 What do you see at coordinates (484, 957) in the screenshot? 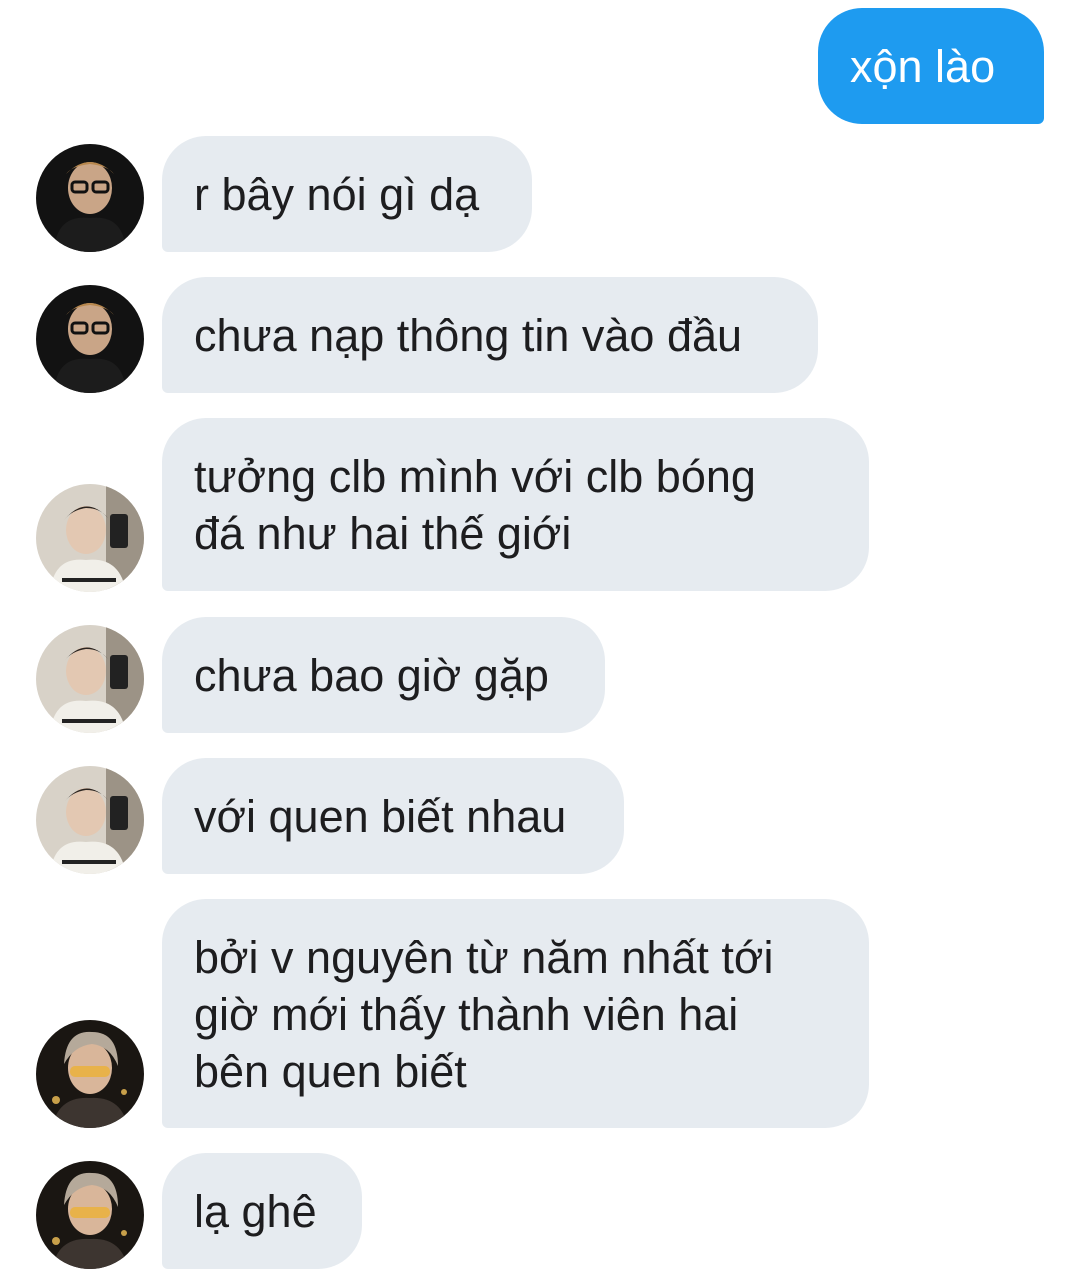
I see `message-line: bởi v nguyên từ năm nhất tới` at bounding box center [484, 957].